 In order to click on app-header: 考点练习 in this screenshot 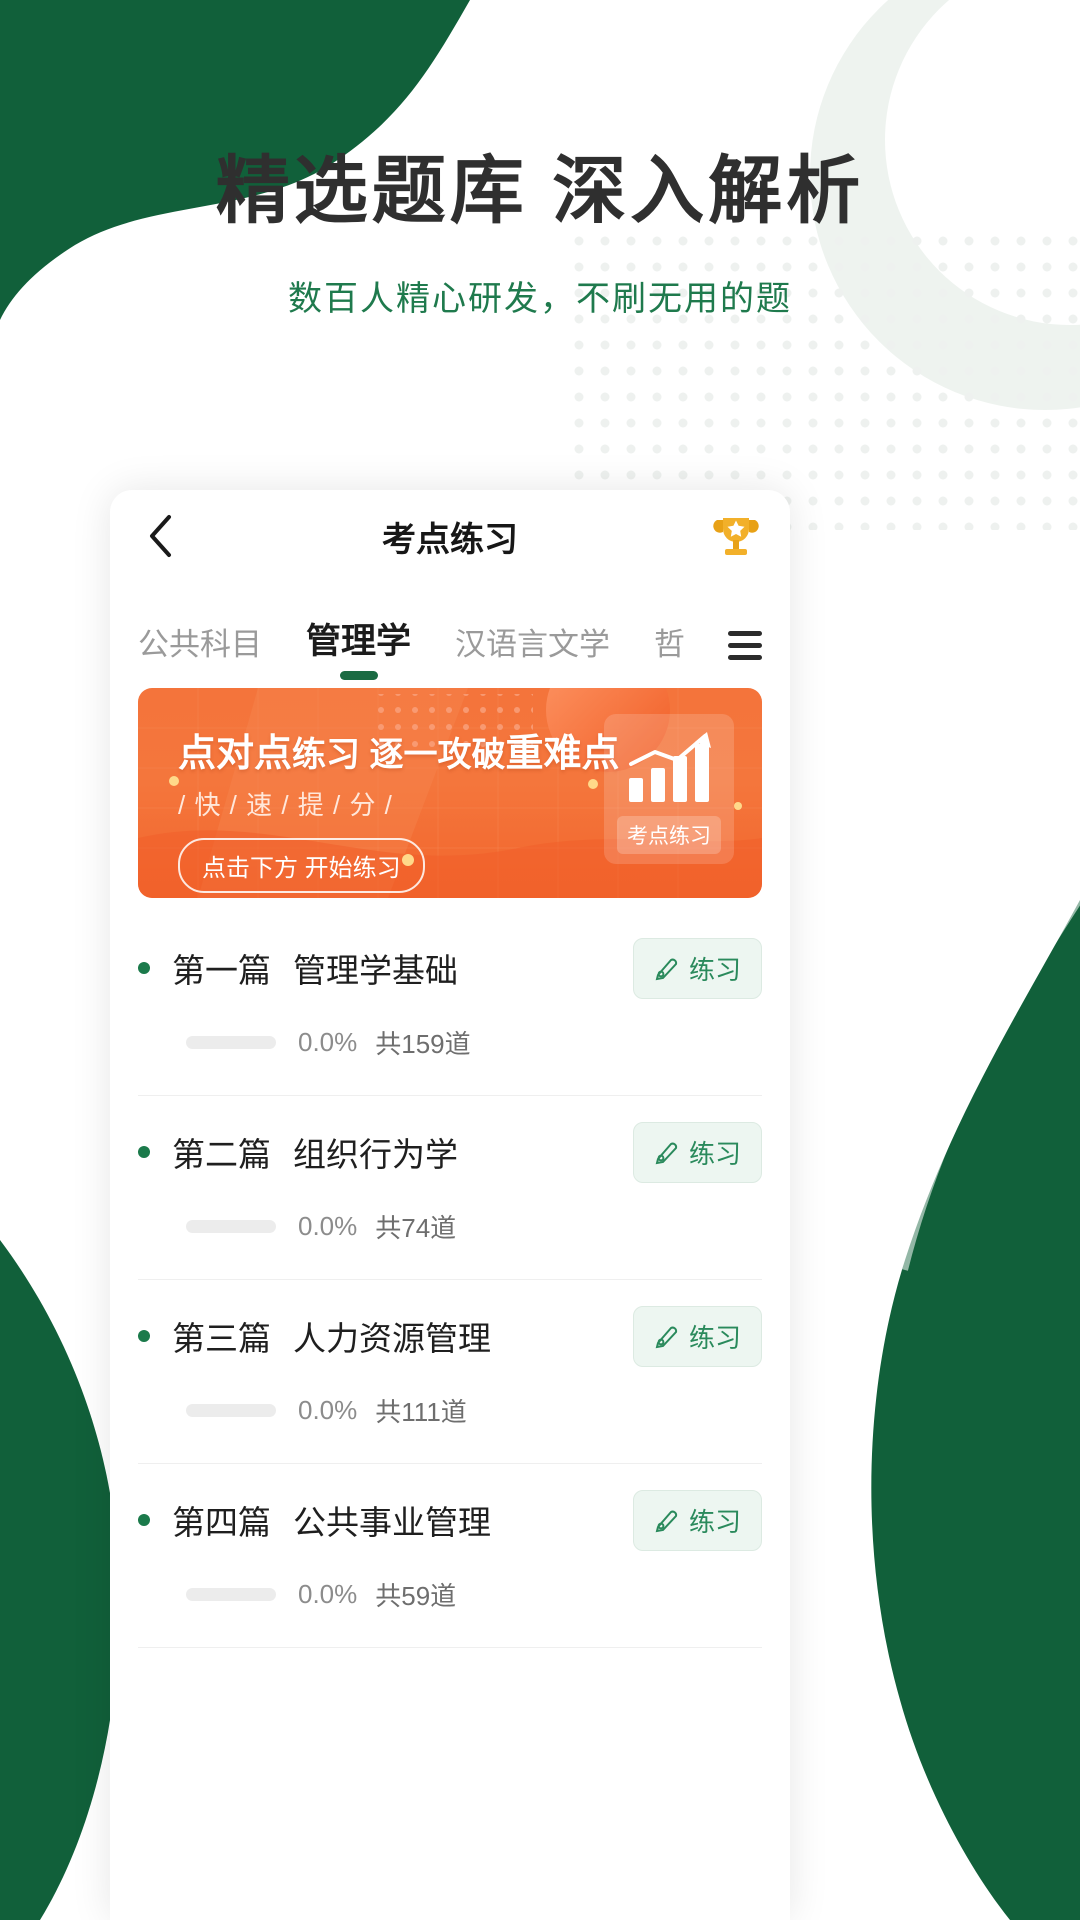, I will do `click(450, 536)`.